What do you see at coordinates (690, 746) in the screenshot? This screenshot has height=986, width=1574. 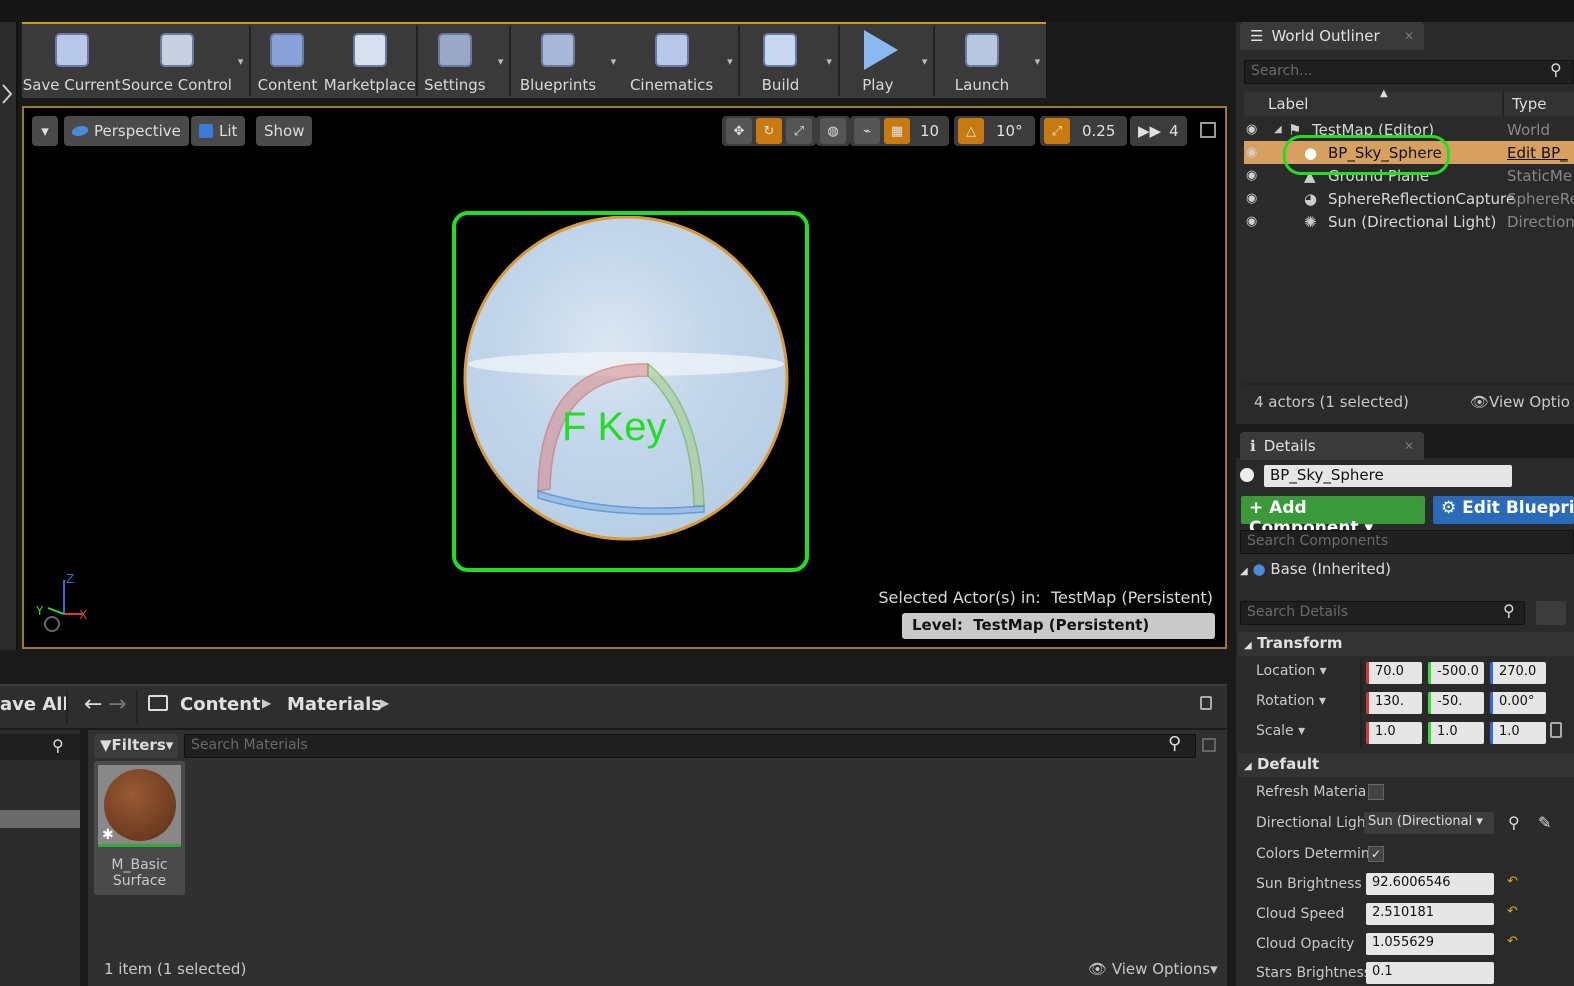 I see `search-materials-input: Search Materials` at bounding box center [690, 746].